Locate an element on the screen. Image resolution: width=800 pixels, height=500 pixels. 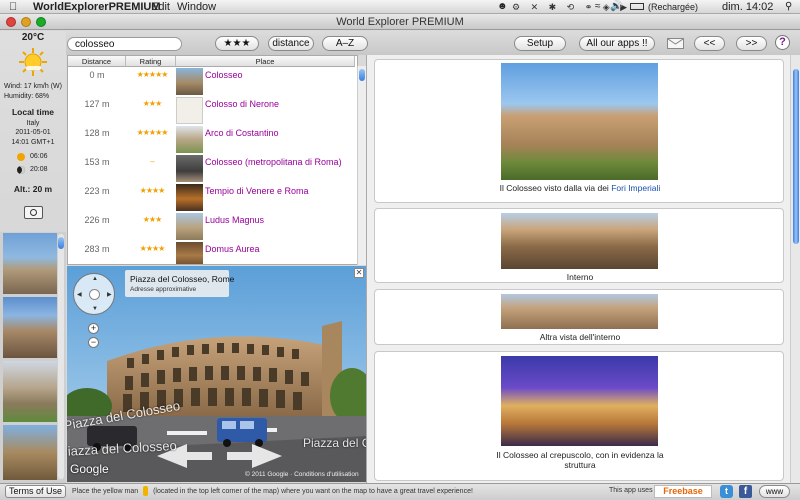
setup-button: Setup is located at coordinates (540, 43).